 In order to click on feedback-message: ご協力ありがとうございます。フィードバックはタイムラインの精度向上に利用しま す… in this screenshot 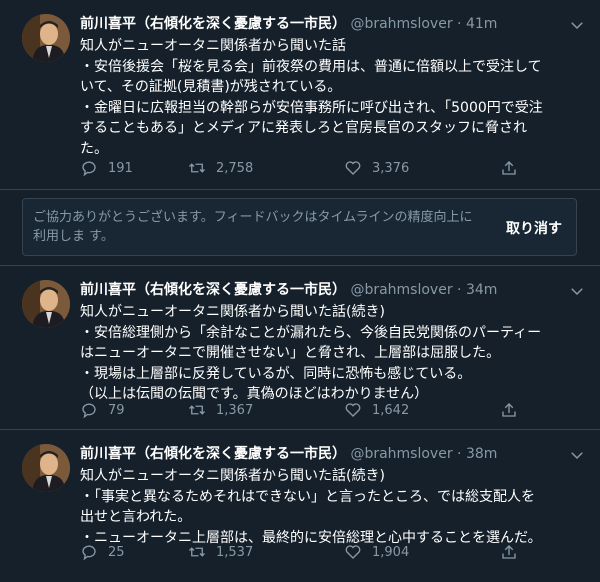, I will do `click(253, 227)`.